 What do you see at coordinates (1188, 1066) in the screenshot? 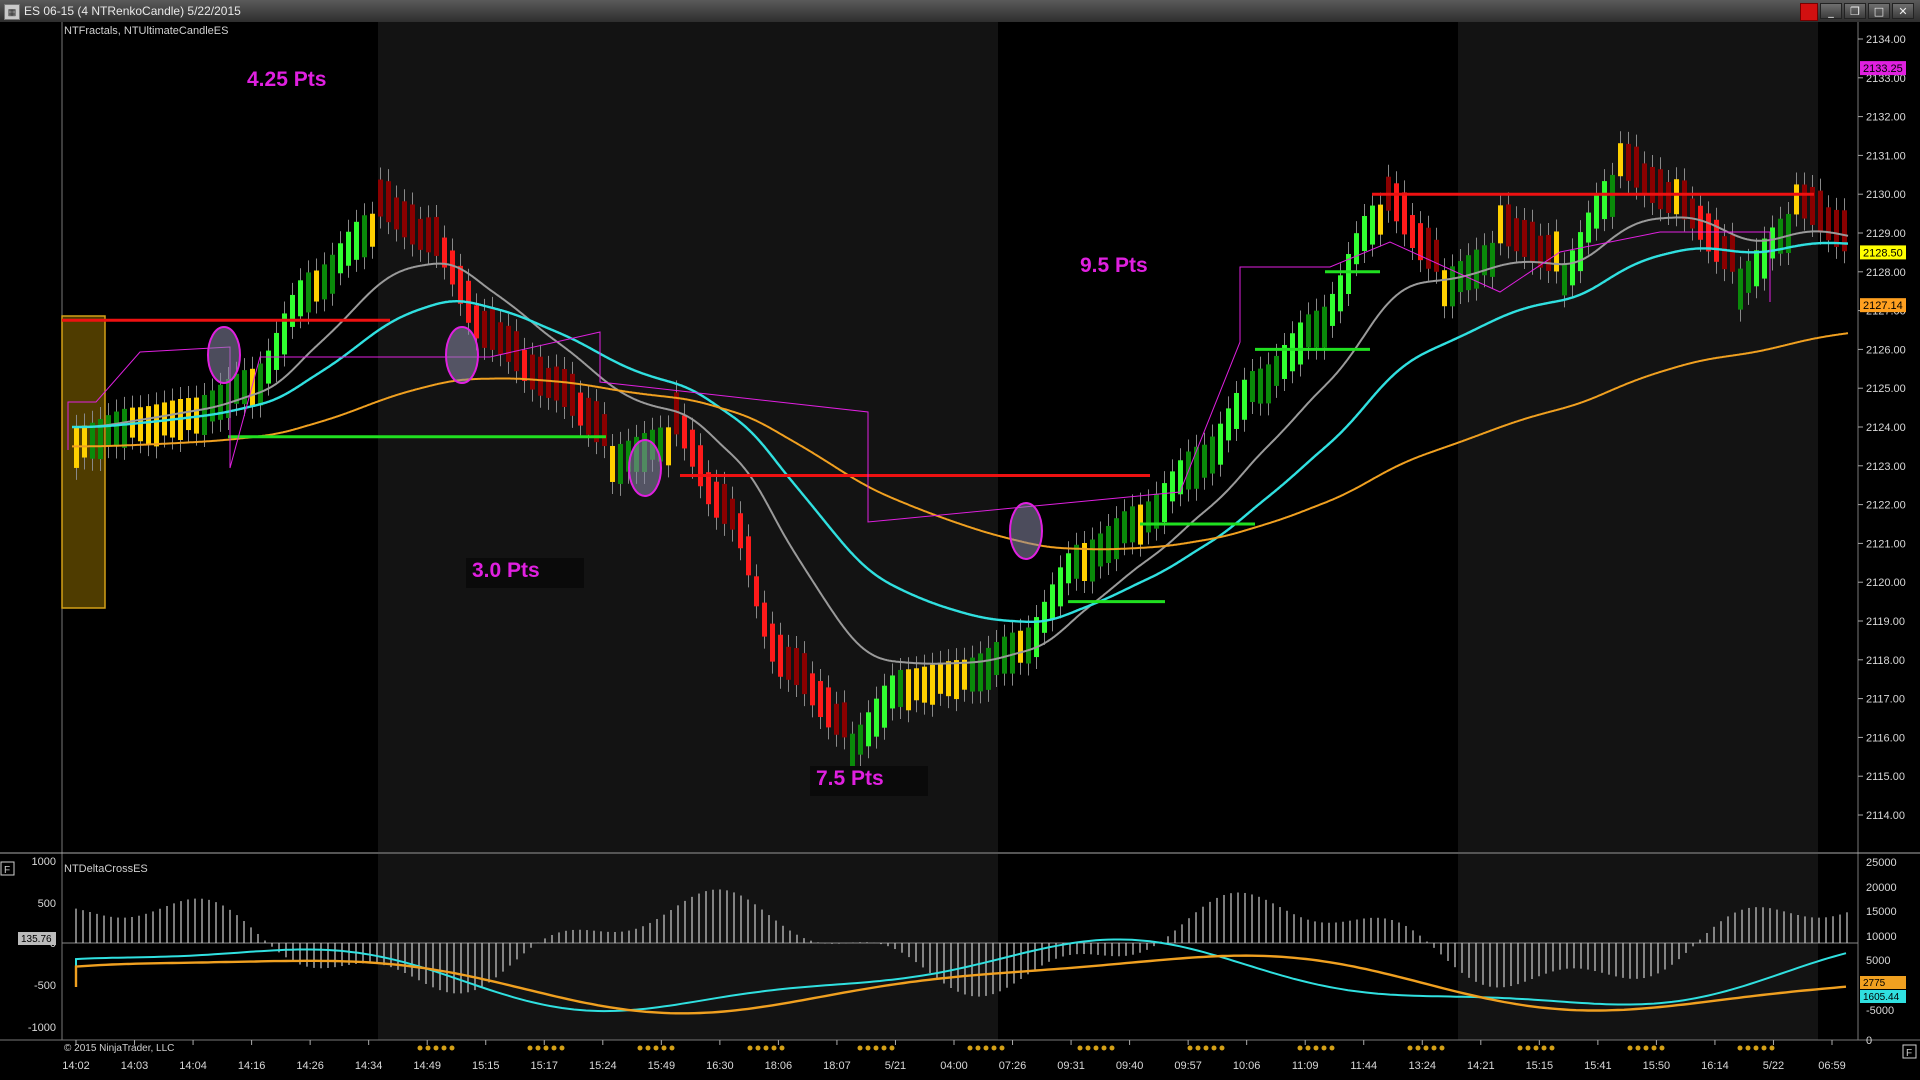
I see `time-tick-label: 09:57` at bounding box center [1188, 1066].